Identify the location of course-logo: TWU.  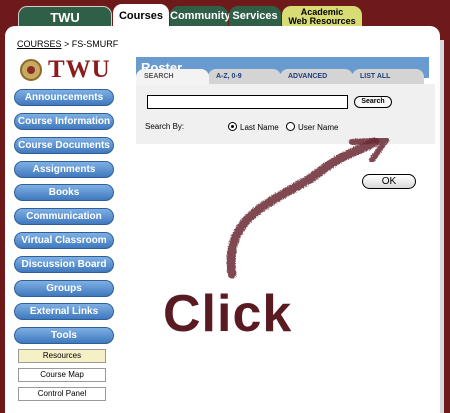
(63, 71).